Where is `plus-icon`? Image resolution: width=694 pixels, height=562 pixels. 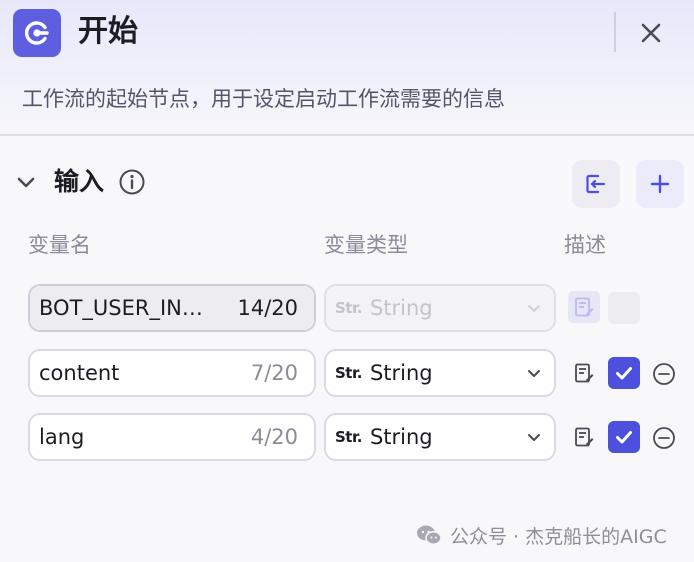 plus-icon is located at coordinates (660, 184).